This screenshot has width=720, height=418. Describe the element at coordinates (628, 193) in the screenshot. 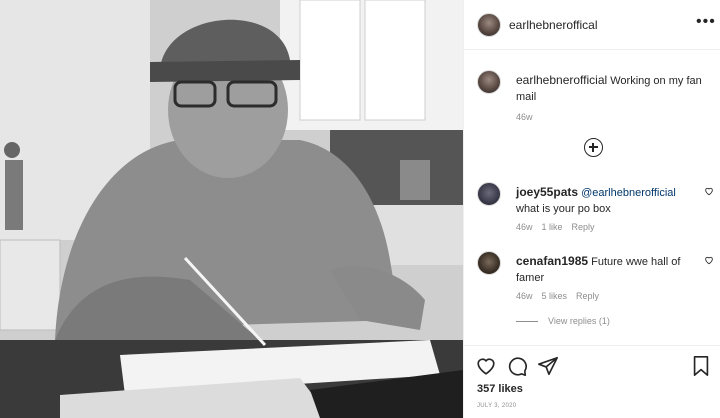

I see `comment-mention: @earlhebnerofficial` at that location.